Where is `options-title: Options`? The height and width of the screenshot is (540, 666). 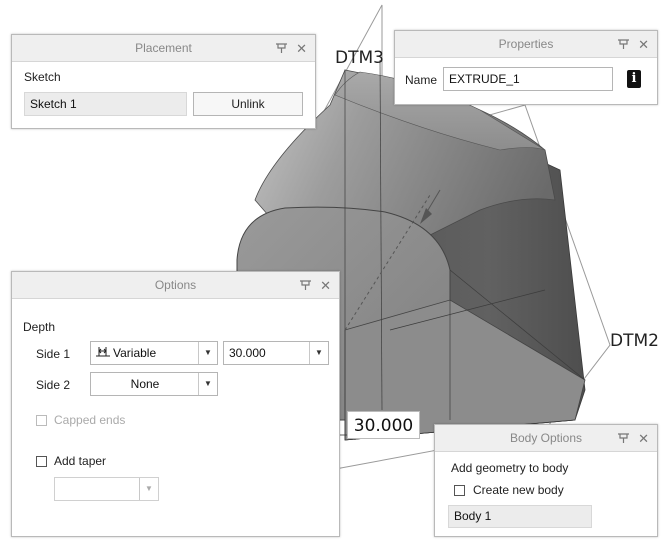
options-title: Options is located at coordinates (175, 285).